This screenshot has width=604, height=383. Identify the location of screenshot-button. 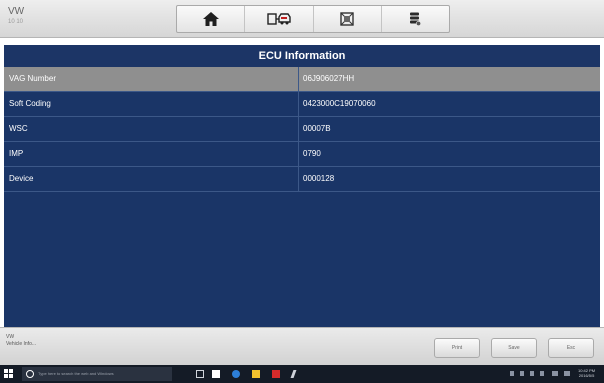
(348, 19).